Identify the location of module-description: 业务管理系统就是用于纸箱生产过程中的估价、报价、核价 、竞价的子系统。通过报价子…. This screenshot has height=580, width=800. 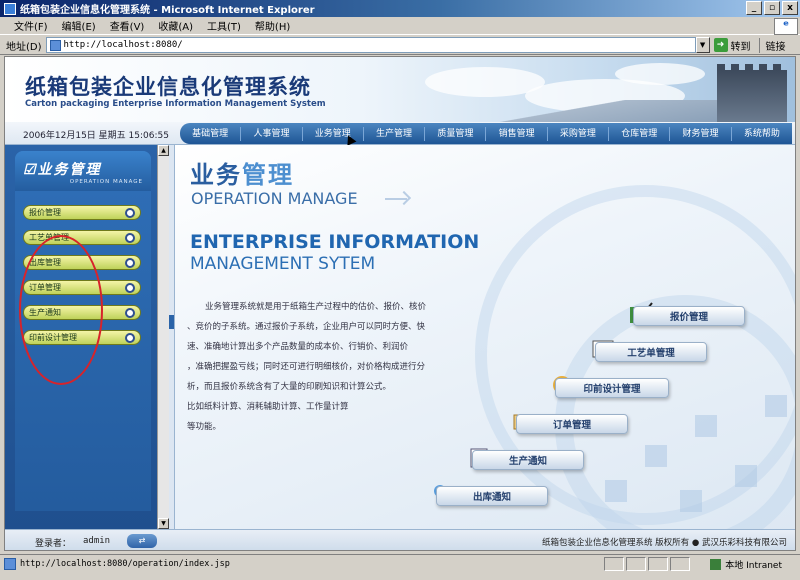
(307, 367).